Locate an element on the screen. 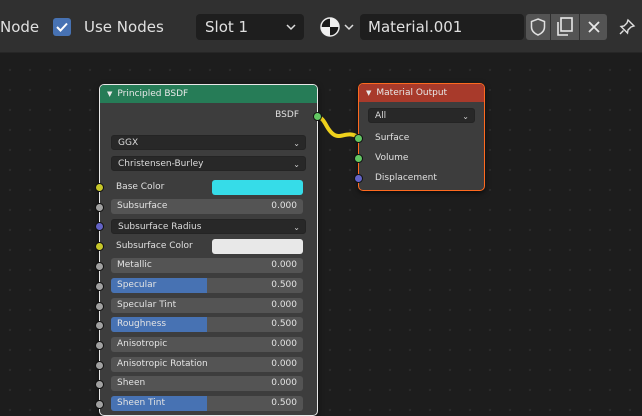  fake-user-button is located at coordinates (538, 27).